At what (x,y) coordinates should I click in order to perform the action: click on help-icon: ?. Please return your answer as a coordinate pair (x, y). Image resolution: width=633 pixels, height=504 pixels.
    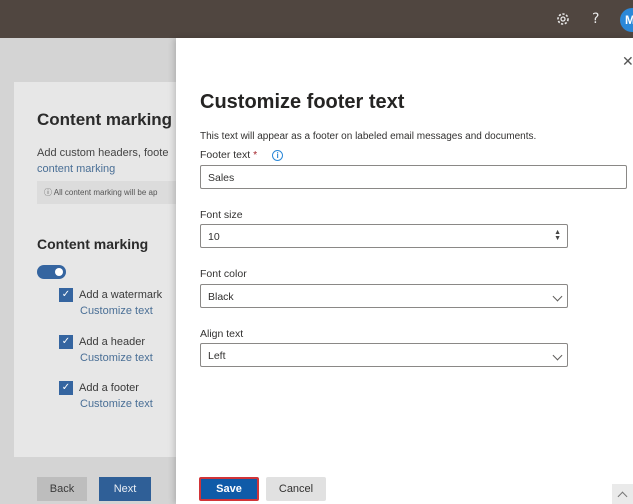
    Looking at the image, I should click on (595, 19).